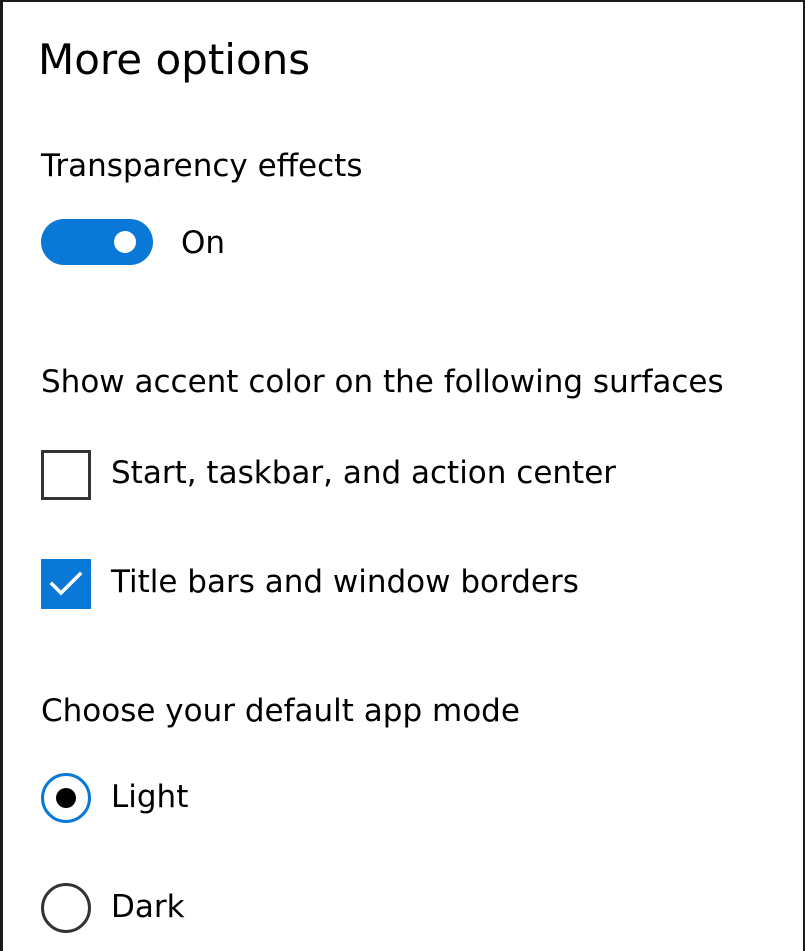 This screenshot has height=951, width=805. What do you see at coordinates (148, 907) in the screenshot?
I see `dark-mode-label: Dark` at bounding box center [148, 907].